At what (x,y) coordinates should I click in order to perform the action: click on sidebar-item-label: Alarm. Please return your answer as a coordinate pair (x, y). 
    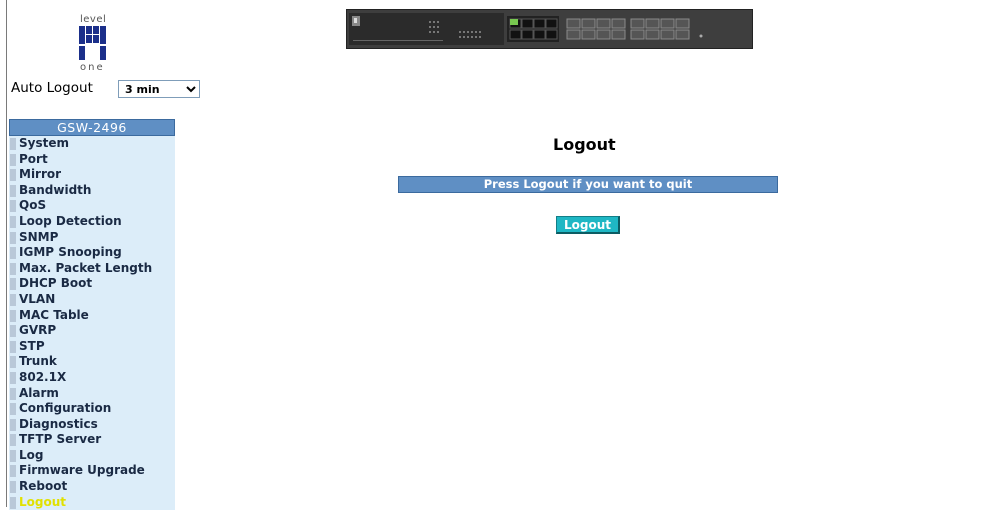
    Looking at the image, I should click on (39, 392).